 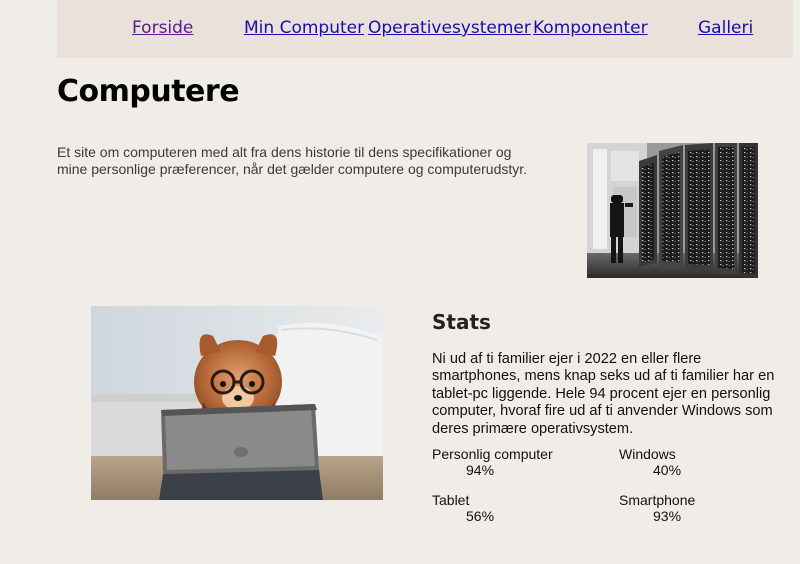 What do you see at coordinates (449, 28) in the screenshot?
I see `nav-link-operativesystemer: Operativesystemer` at bounding box center [449, 28].